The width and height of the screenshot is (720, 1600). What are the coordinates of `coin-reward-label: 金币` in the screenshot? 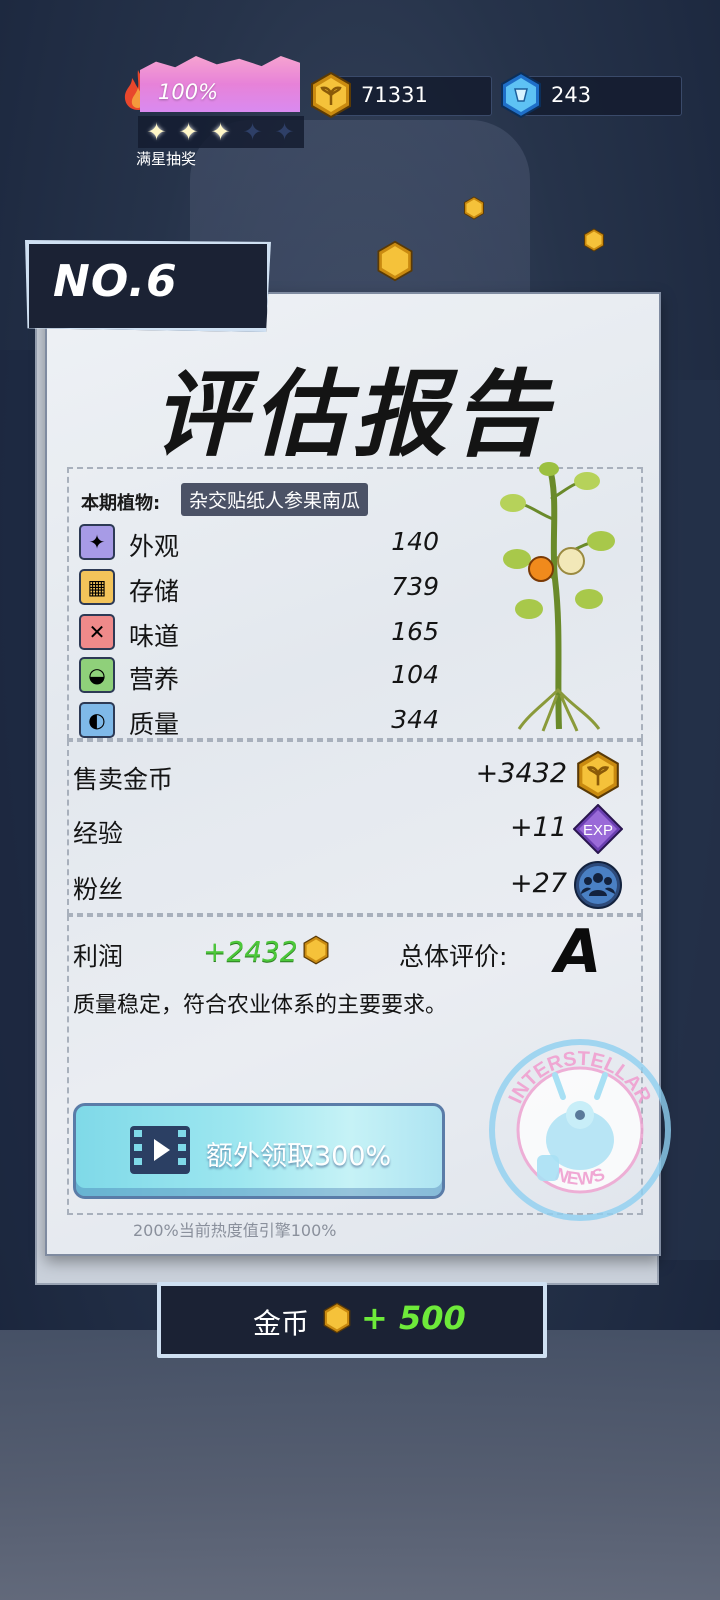 It's located at (281, 1323).